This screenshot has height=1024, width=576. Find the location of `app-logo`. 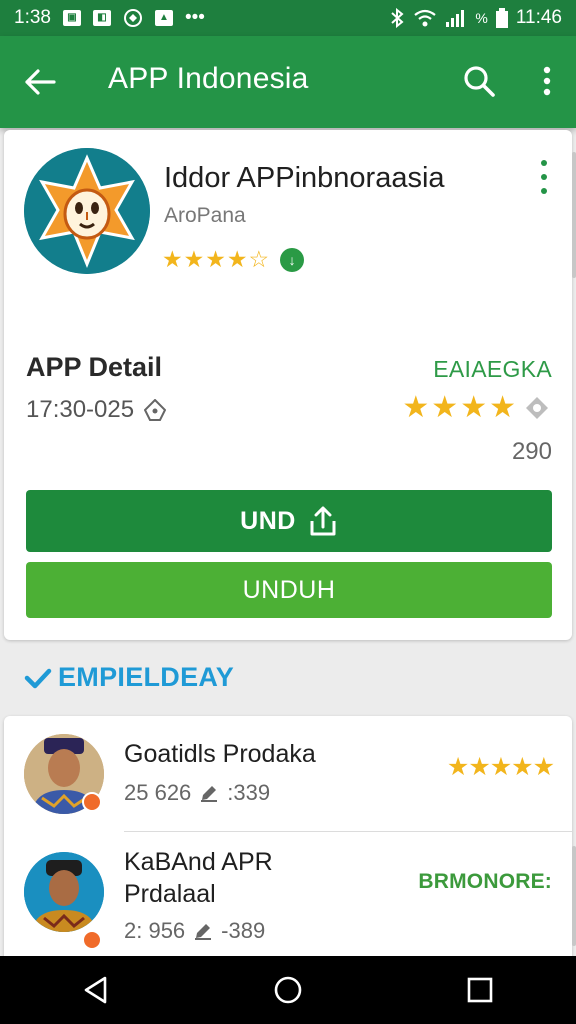

app-logo is located at coordinates (87, 211).